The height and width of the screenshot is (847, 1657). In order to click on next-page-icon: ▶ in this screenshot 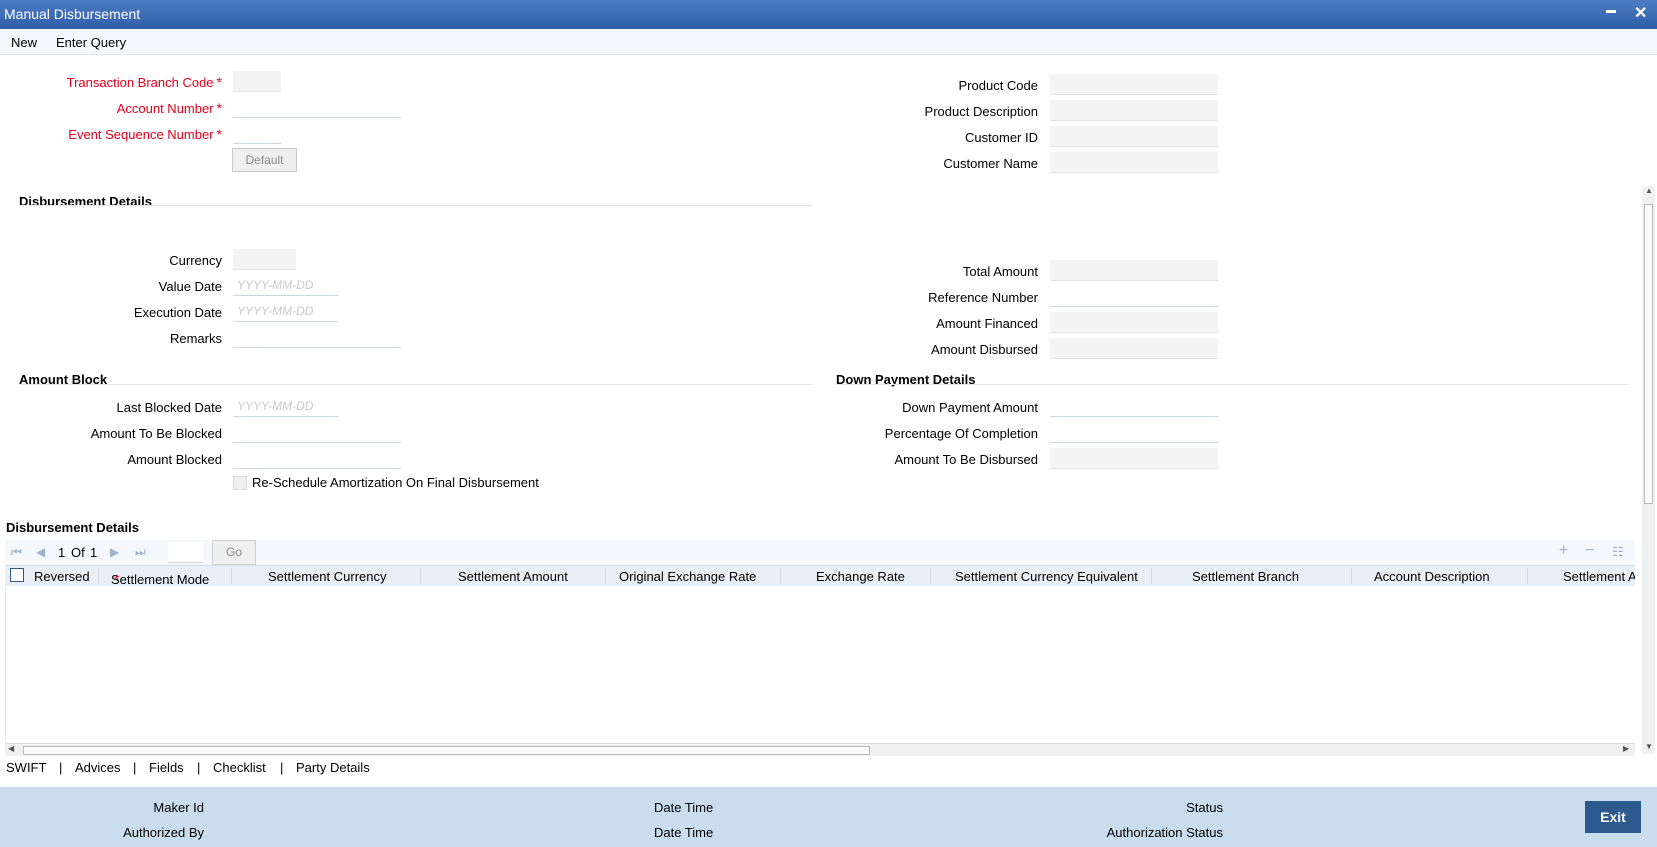, I will do `click(114, 552)`.